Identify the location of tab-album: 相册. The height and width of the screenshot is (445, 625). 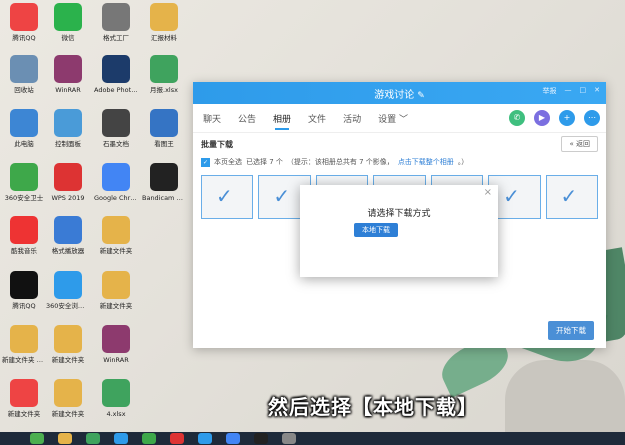
(282, 118).